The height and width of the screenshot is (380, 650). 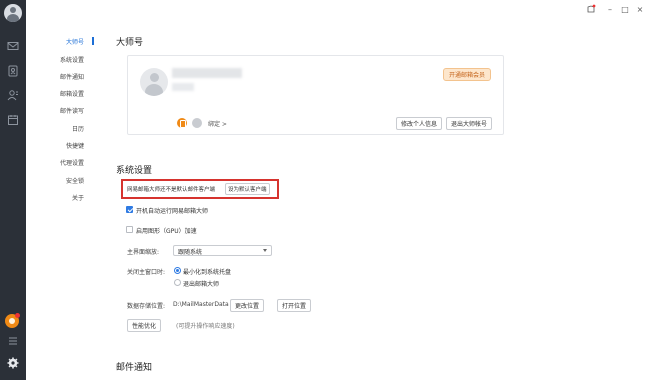 What do you see at coordinates (130, 43) in the screenshot?
I see `master-section-title: 大师号` at bounding box center [130, 43].